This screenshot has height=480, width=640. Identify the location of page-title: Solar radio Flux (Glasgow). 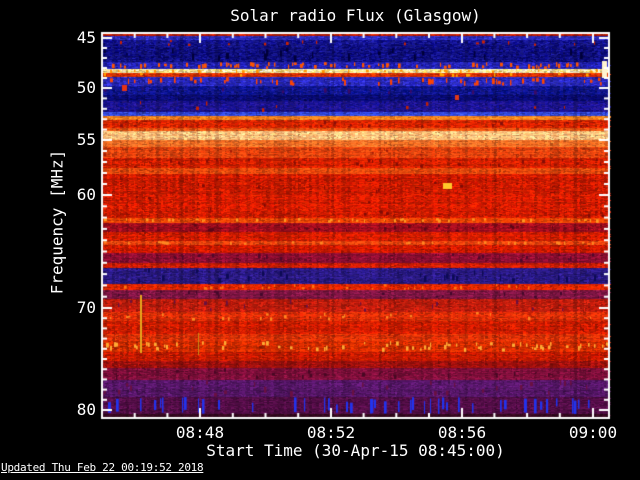
(355, 15).